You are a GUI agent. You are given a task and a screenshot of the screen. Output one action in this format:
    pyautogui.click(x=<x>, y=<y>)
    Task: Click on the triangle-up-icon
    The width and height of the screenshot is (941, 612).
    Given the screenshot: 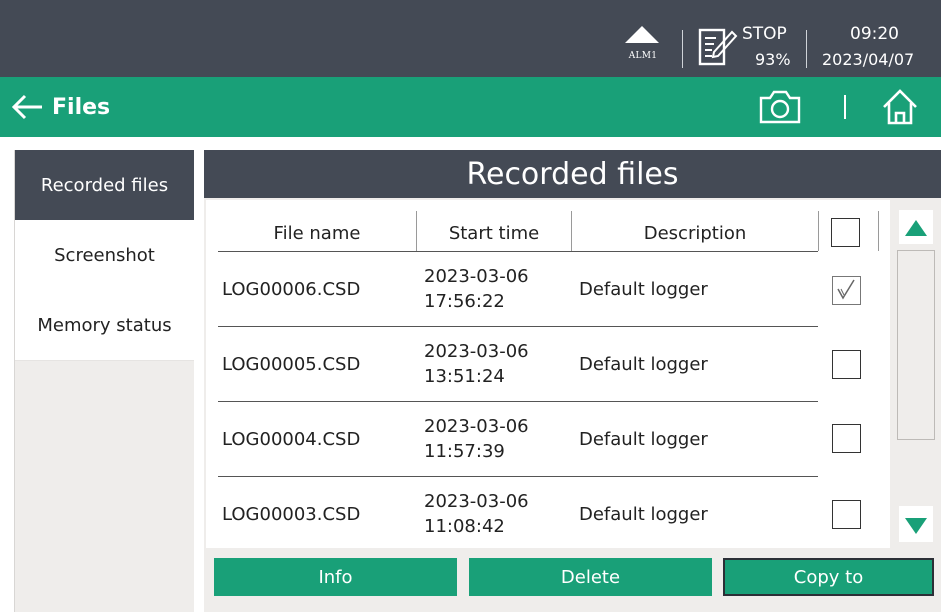 What is the action you would take?
    pyautogui.click(x=916, y=228)
    